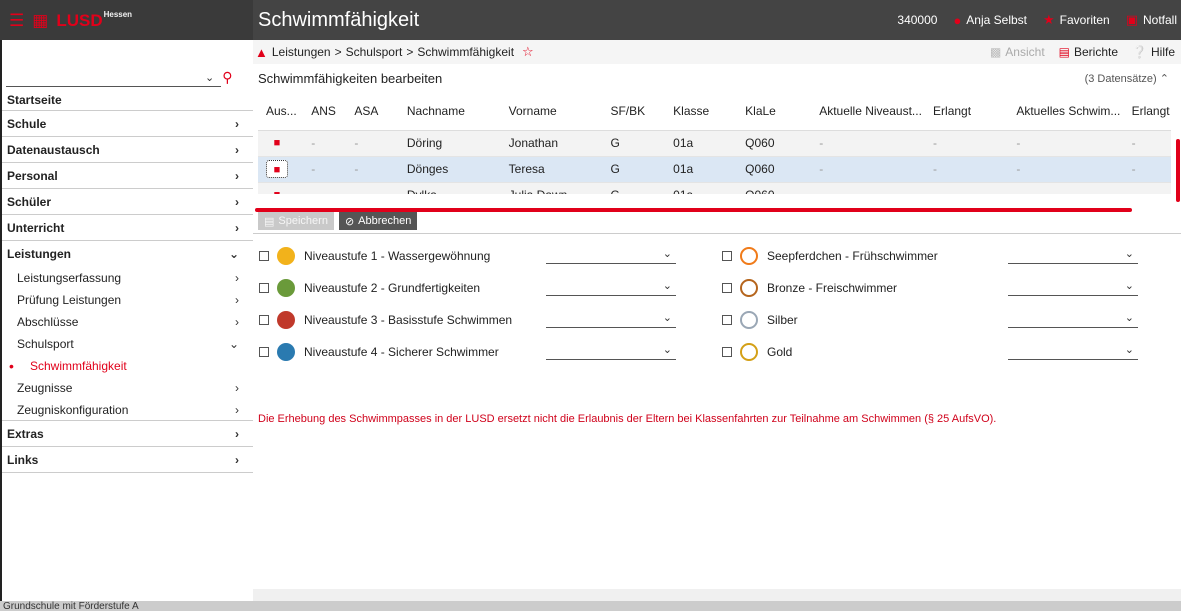  What do you see at coordinates (127, 460) in the screenshot?
I see `sidebar-item-links: Links ›` at bounding box center [127, 460].